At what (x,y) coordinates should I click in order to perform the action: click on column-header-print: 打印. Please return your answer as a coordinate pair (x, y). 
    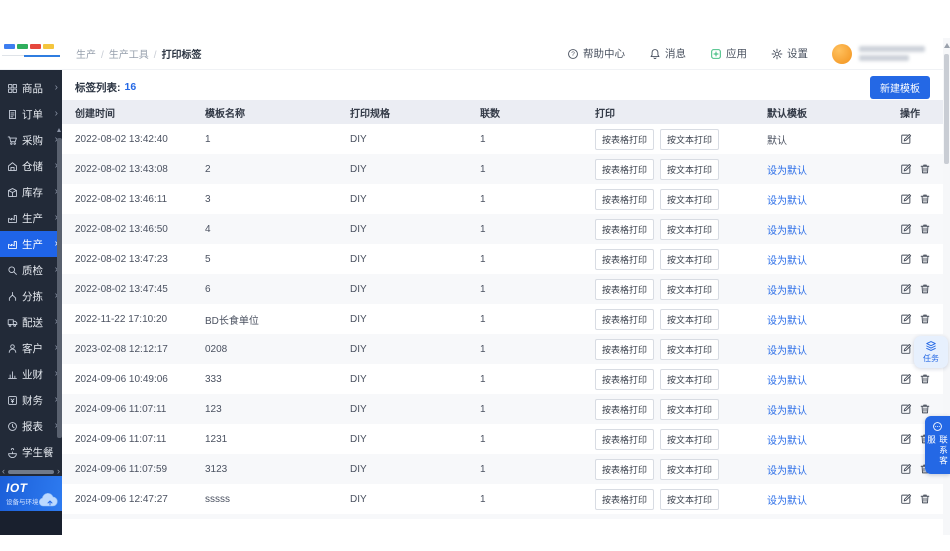
    Looking at the image, I should click on (605, 114).